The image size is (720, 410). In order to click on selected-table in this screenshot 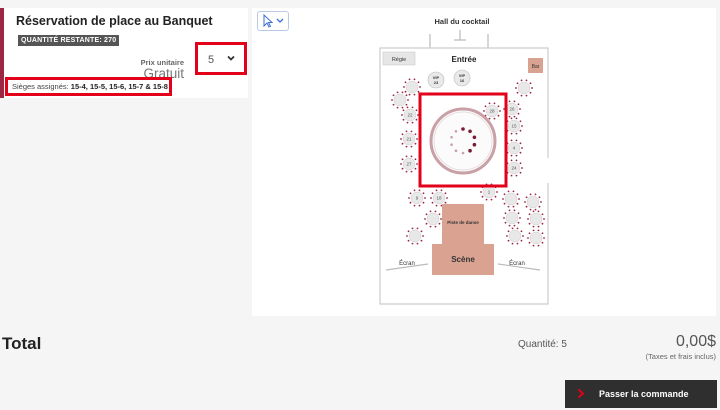, I will do `click(463, 141)`.